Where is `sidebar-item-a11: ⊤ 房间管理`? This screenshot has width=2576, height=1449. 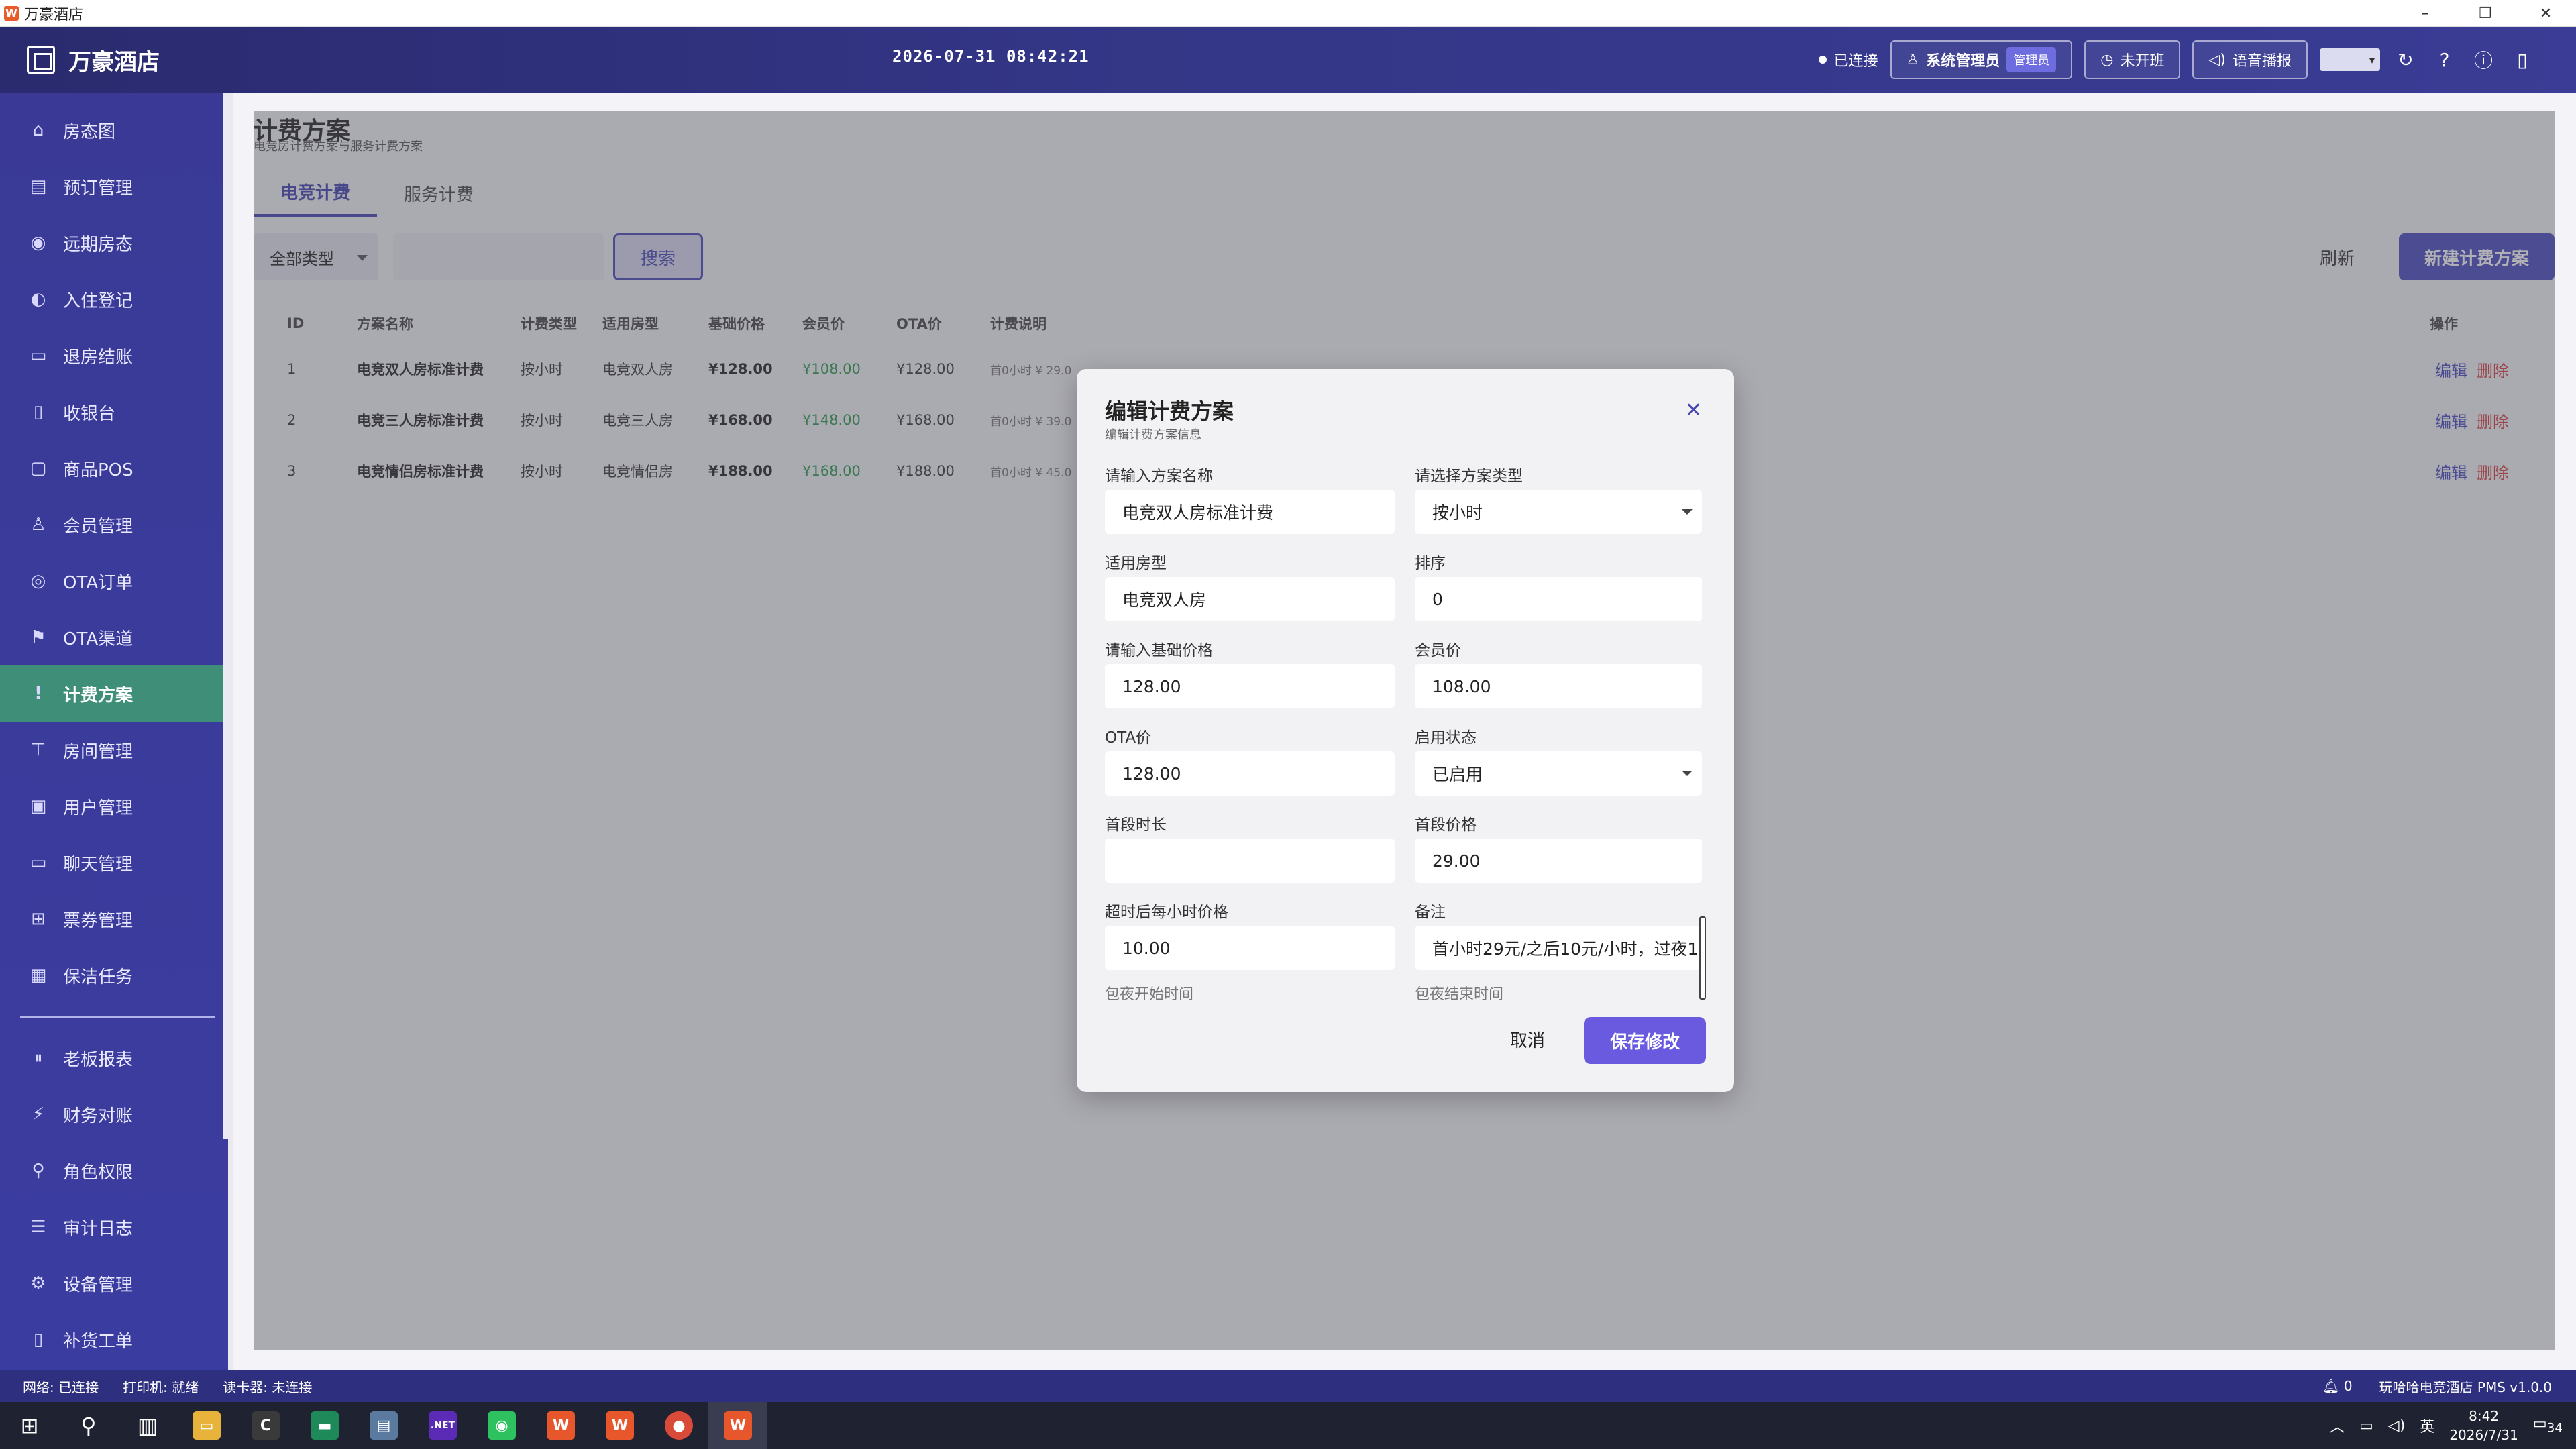 sidebar-item-a11: ⊤ 房间管理 is located at coordinates (114, 750).